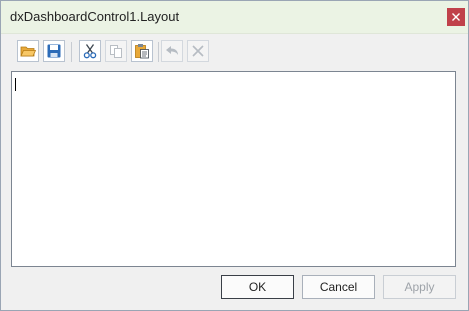 The image size is (469, 311). I want to click on delete-icon, so click(198, 51).